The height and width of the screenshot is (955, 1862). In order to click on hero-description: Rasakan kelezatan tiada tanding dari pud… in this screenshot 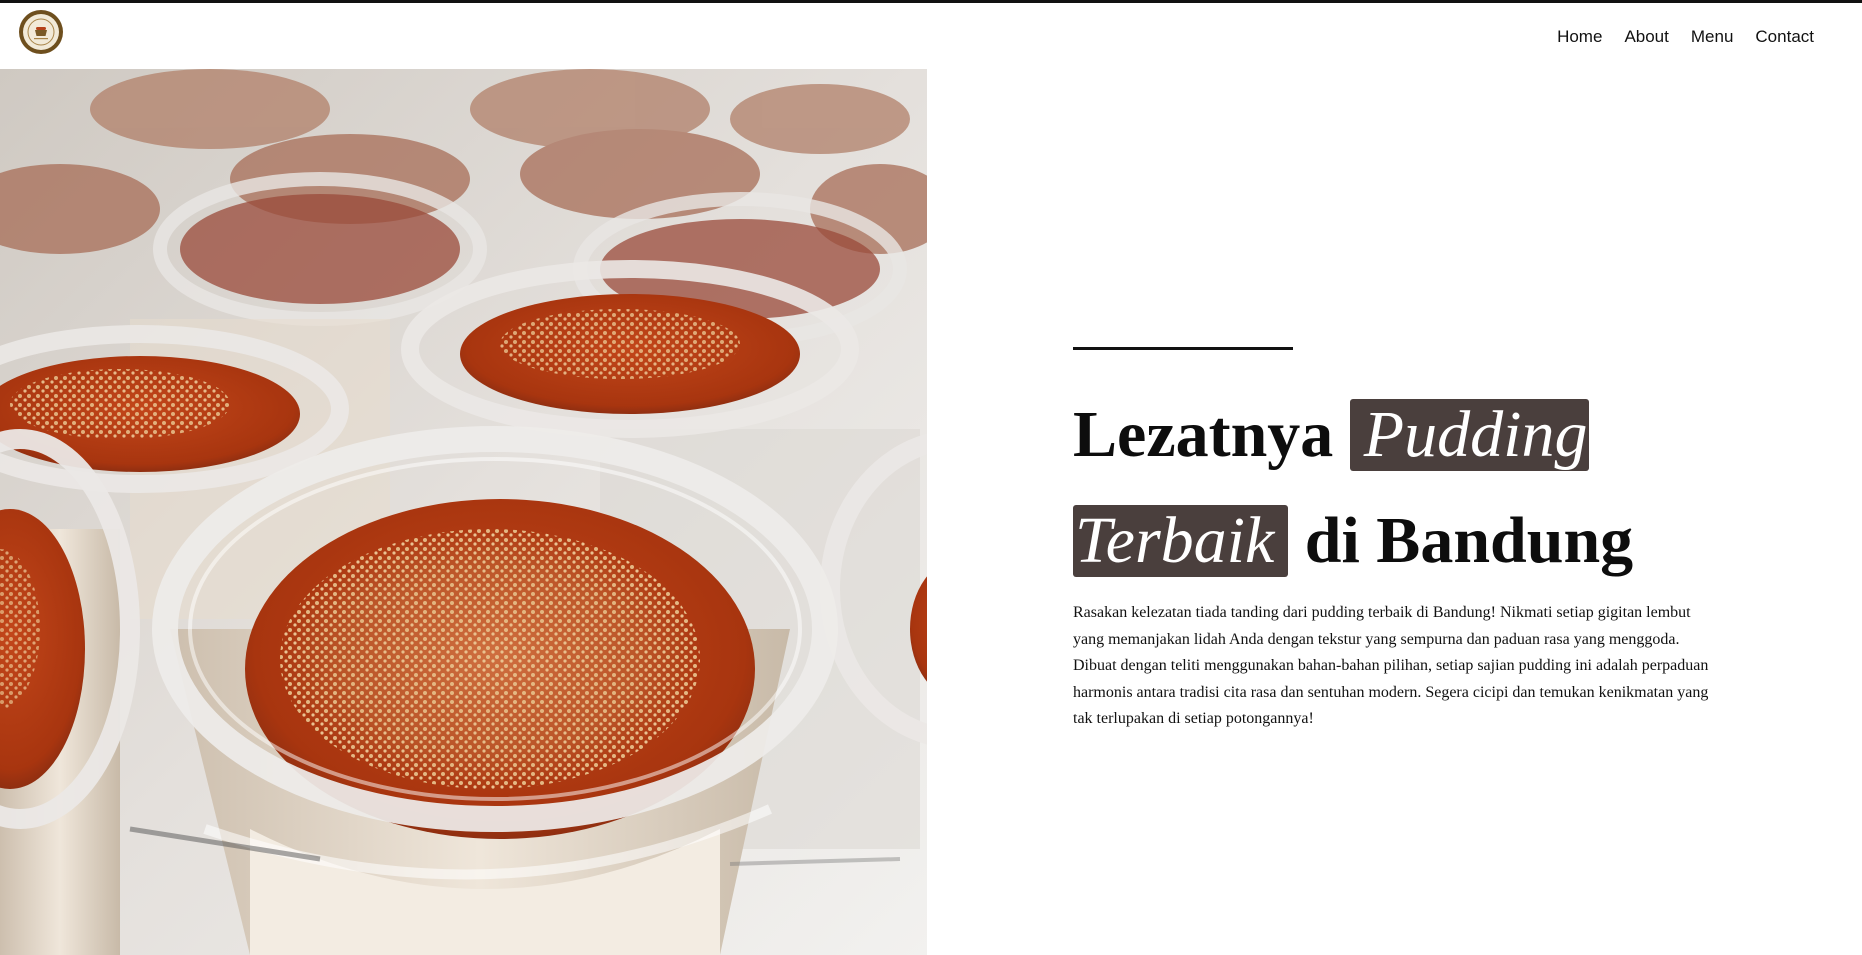, I will do `click(1391, 665)`.